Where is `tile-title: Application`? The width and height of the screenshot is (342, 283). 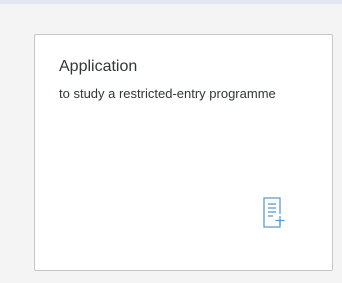 tile-title: Application is located at coordinates (98, 66).